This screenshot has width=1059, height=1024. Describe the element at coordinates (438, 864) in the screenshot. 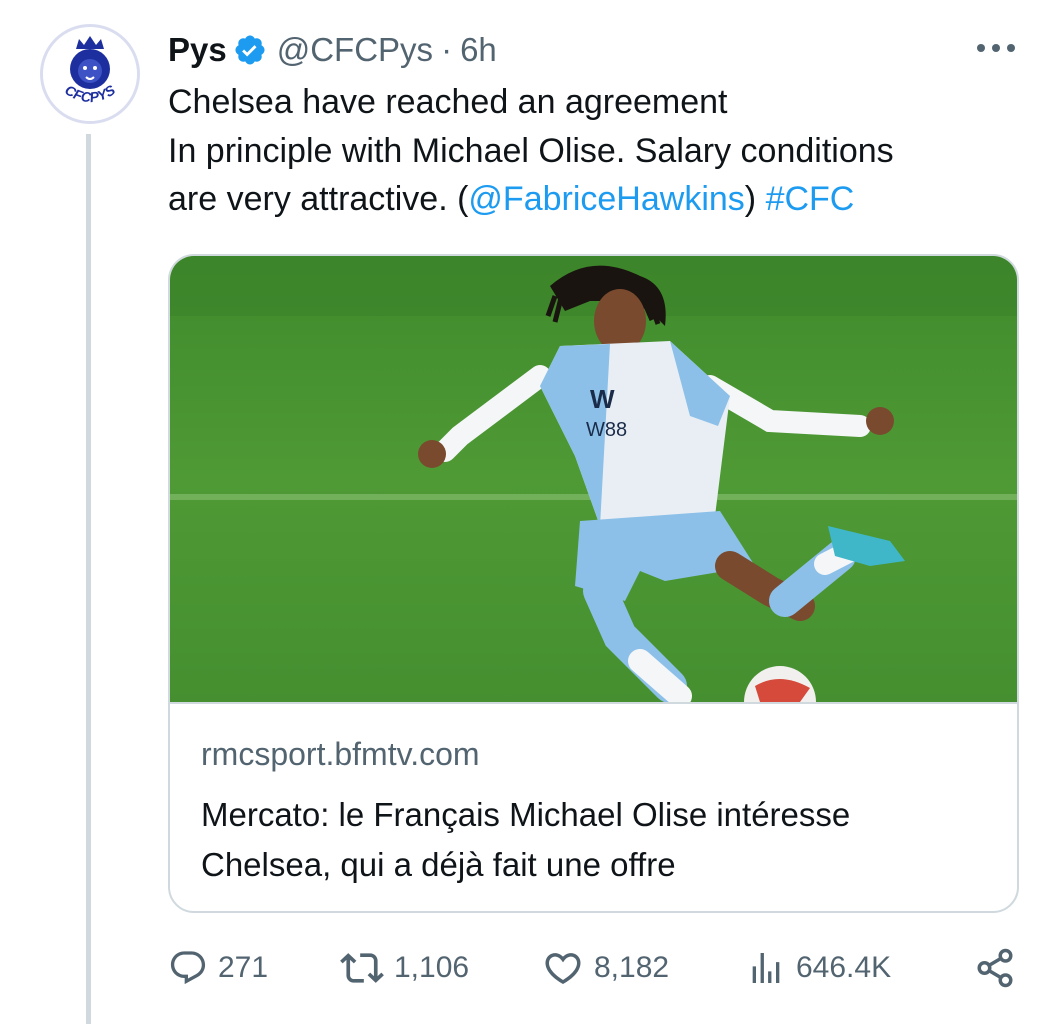

I see `card-title-line: Chelsea, qui a déjà fait une offre` at that location.